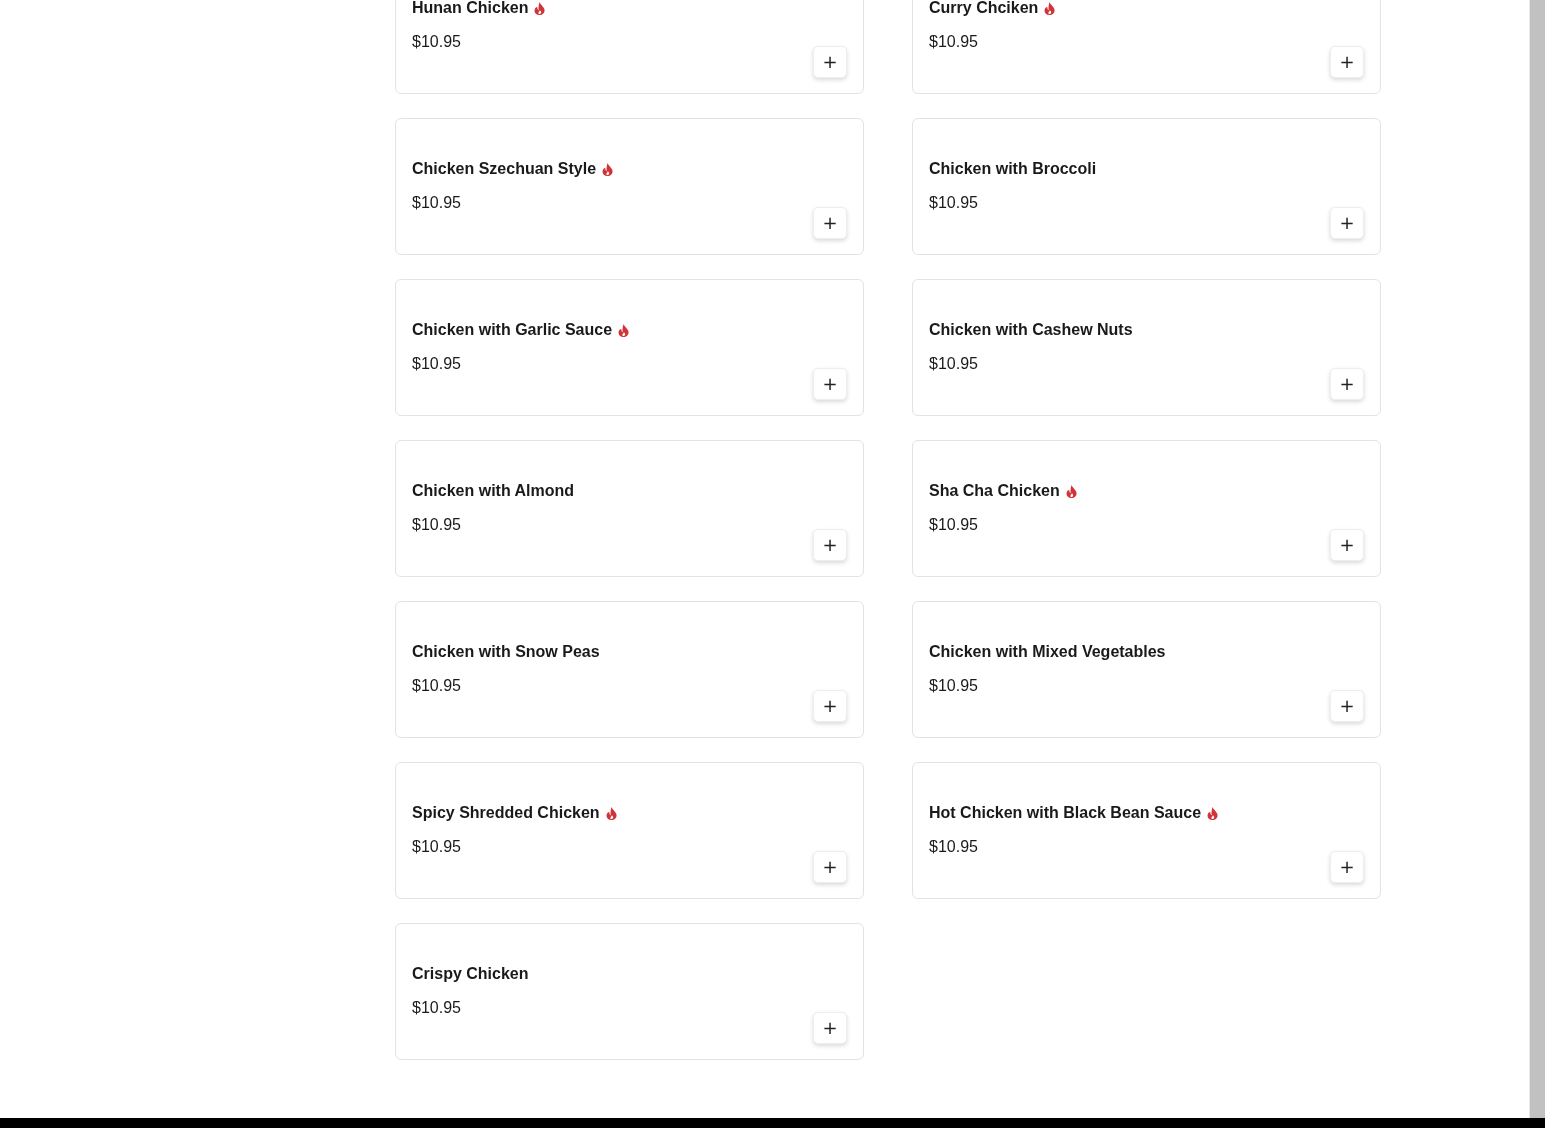 The height and width of the screenshot is (1128, 1545). What do you see at coordinates (629, 47) in the screenshot?
I see `menu-item-card: Hunan Chicken $10.95 +` at bounding box center [629, 47].